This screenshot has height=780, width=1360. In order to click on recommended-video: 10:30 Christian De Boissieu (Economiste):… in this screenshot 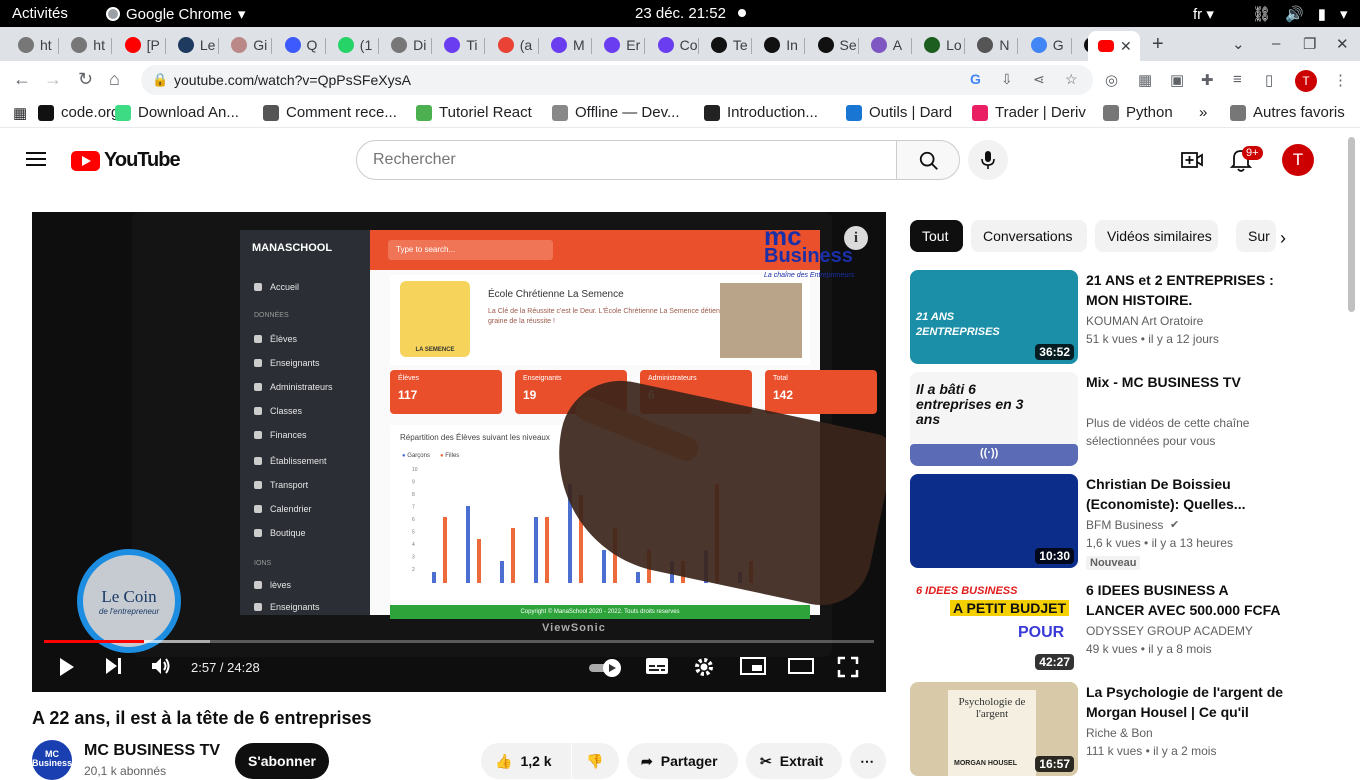, I will do `click(1125, 522)`.